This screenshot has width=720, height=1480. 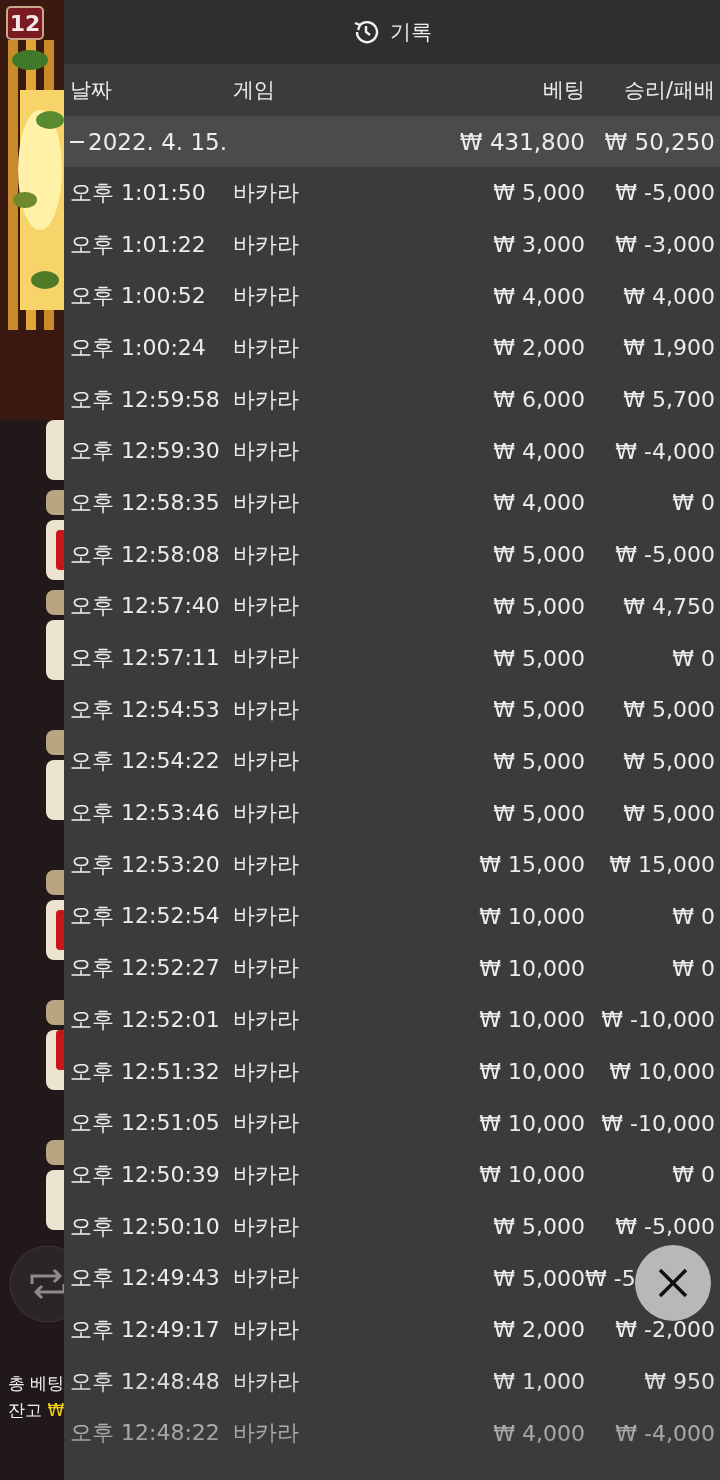 I want to click on table-cell-text: 오후 12:48:22, so click(x=145, y=1433).